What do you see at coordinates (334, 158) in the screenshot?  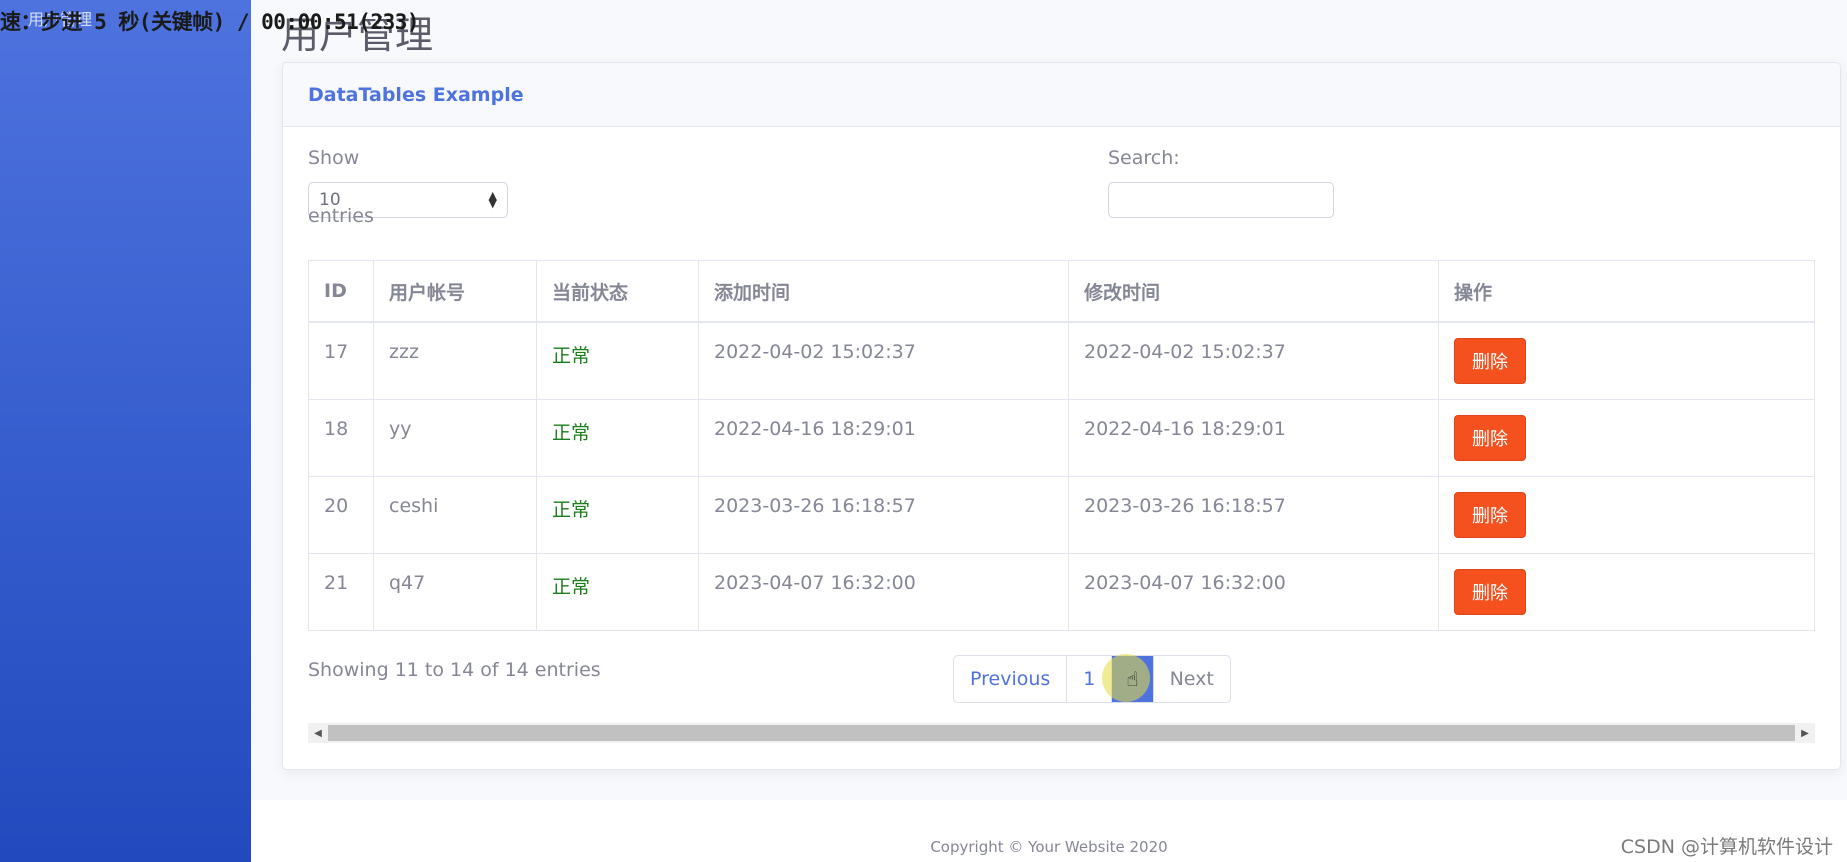 I see `show-label: Show` at bounding box center [334, 158].